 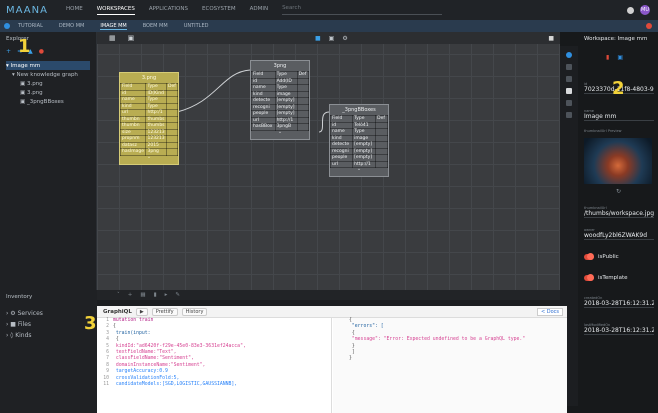 What do you see at coordinates (549, 312) in the screenshot?
I see `docs-button: < Docs` at bounding box center [549, 312].